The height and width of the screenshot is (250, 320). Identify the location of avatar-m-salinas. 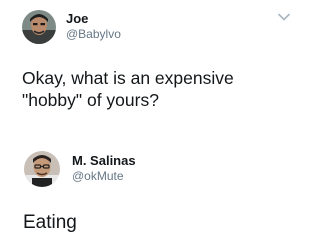
(42, 169).